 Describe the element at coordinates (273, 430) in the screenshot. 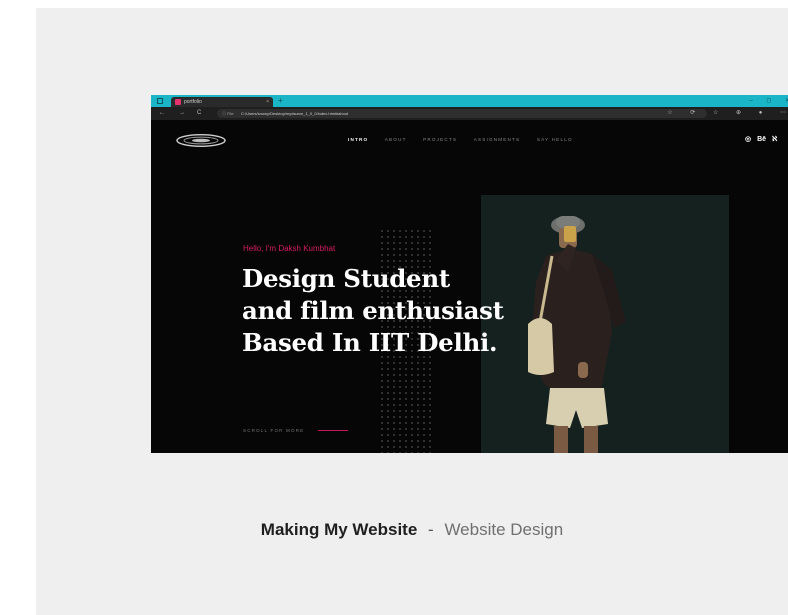

I see `scroll-hint: SCROLL FOR MORE` at that location.